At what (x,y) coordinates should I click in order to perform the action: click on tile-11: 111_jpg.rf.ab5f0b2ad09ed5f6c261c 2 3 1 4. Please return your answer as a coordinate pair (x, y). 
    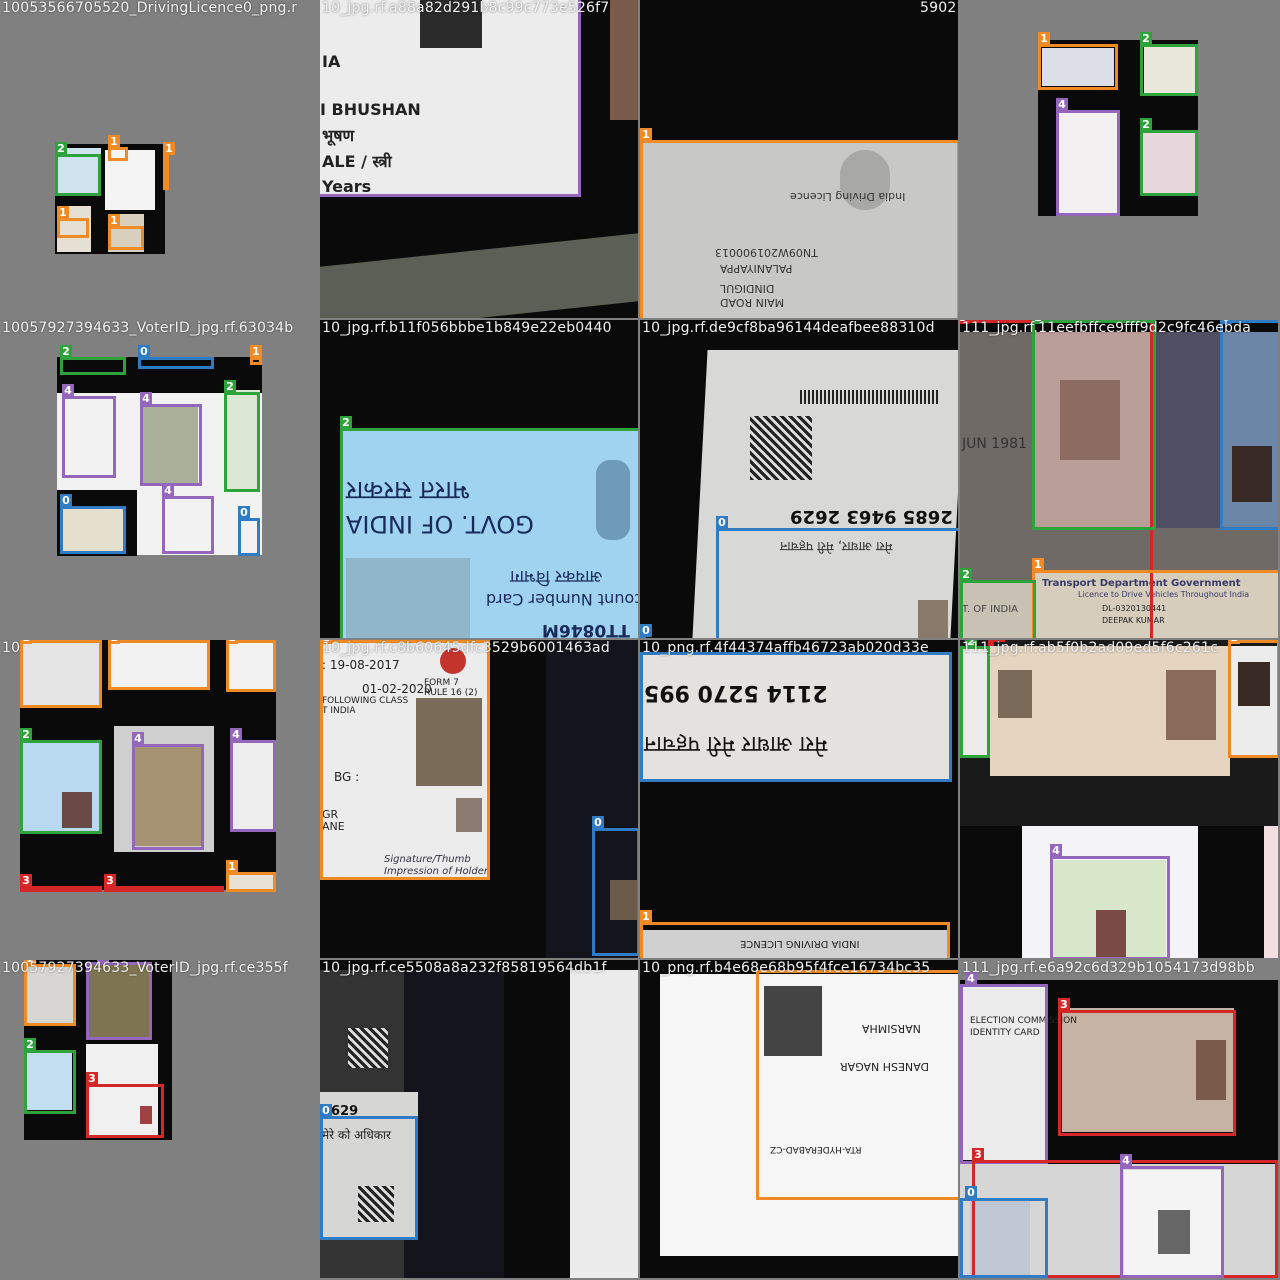
    Looking at the image, I should click on (1119, 799).